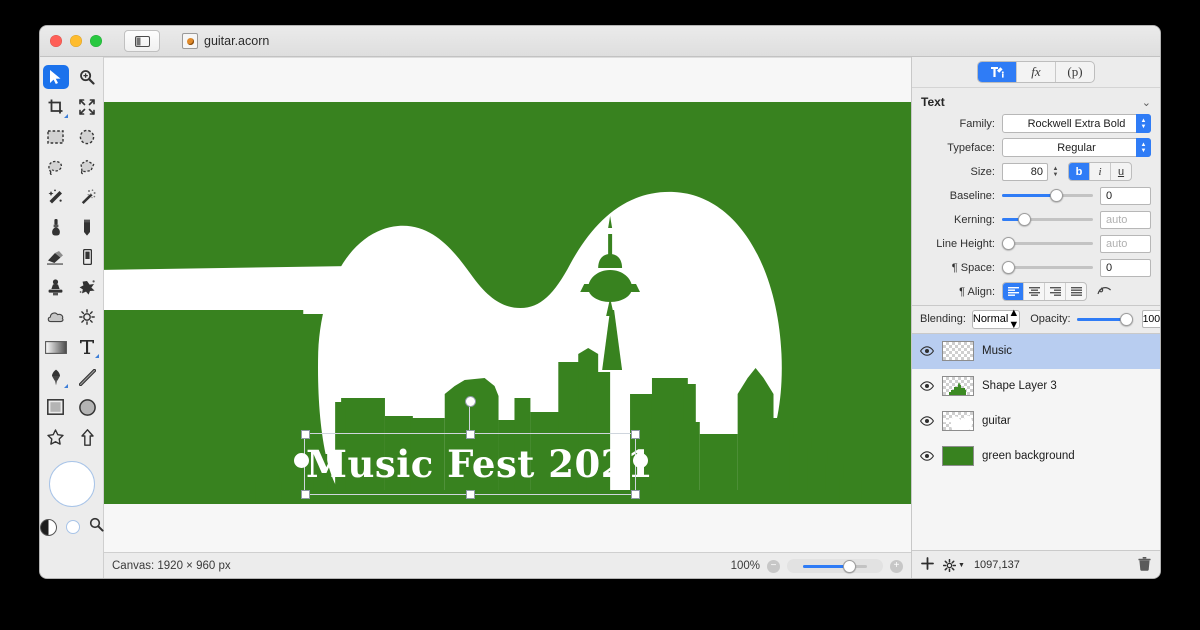 The width and height of the screenshot is (1200, 630). What do you see at coordinates (1125, 195) in the screenshot?
I see `baseline-input: 0` at bounding box center [1125, 195].